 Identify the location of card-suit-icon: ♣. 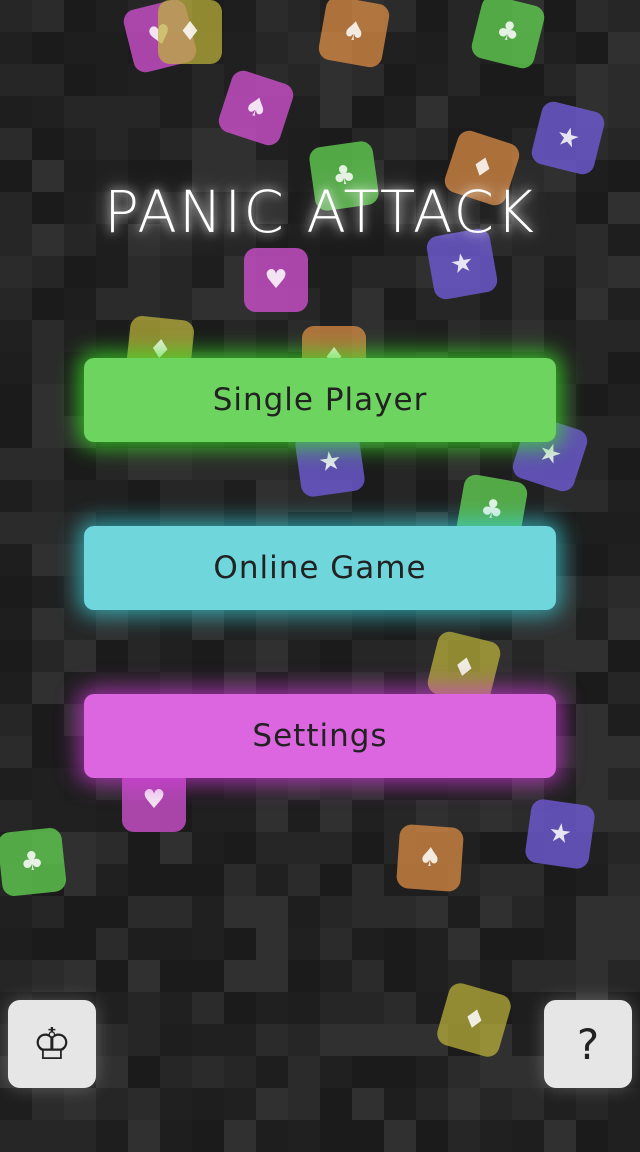
(32, 862).